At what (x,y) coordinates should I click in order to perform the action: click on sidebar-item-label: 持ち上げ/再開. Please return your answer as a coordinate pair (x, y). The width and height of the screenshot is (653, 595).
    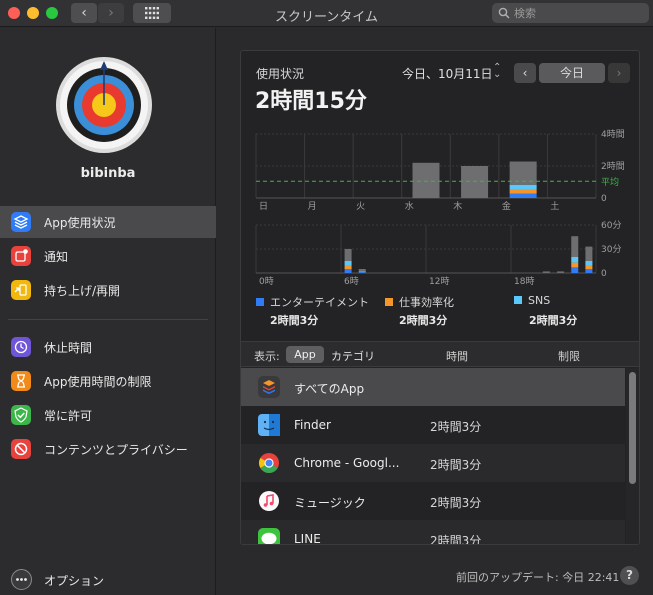
    Looking at the image, I should click on (82, 291).